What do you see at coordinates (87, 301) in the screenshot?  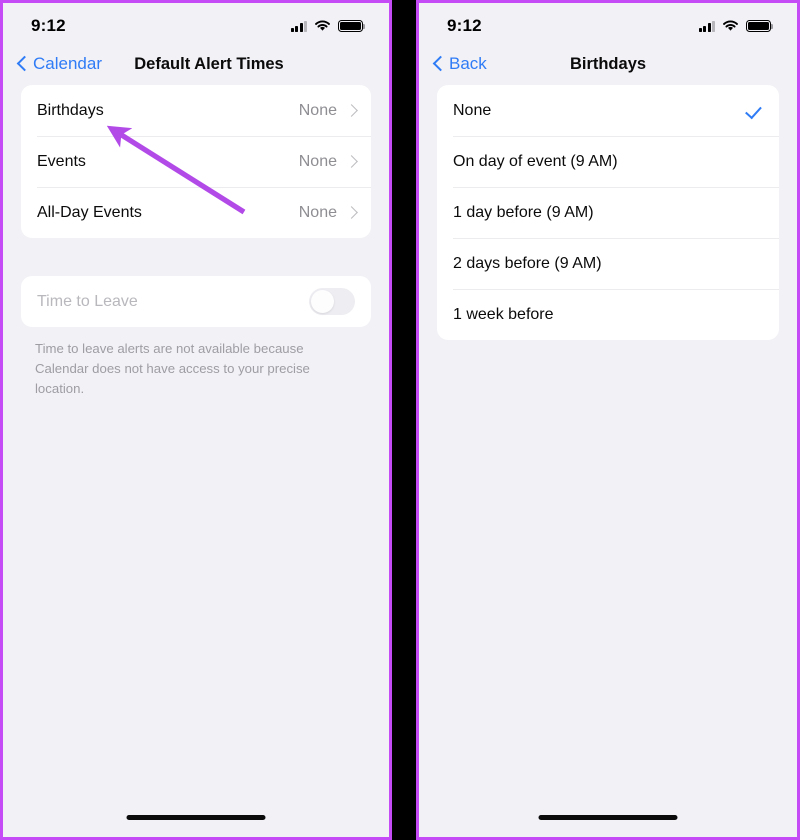 I see `row-label: Time to Leave` at bounding box center [87, 301].